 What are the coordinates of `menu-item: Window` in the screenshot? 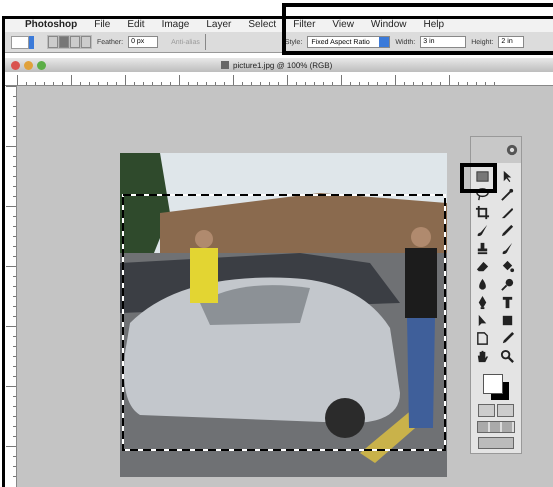 It's located at (388, 24).